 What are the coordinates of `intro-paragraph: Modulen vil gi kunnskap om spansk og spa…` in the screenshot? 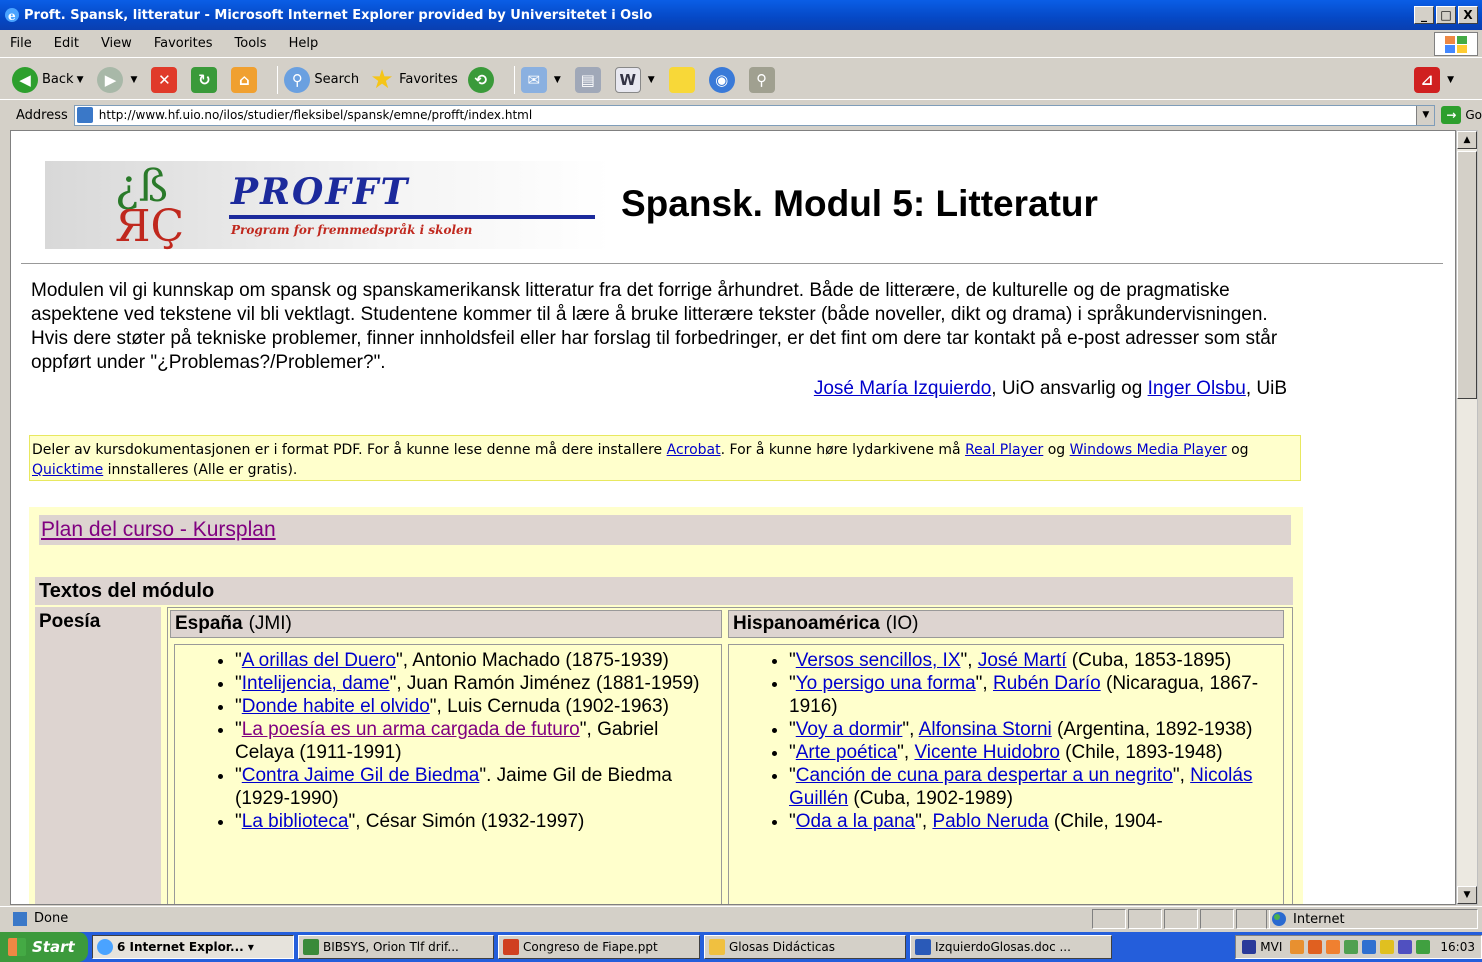 It's located at (654, 326).